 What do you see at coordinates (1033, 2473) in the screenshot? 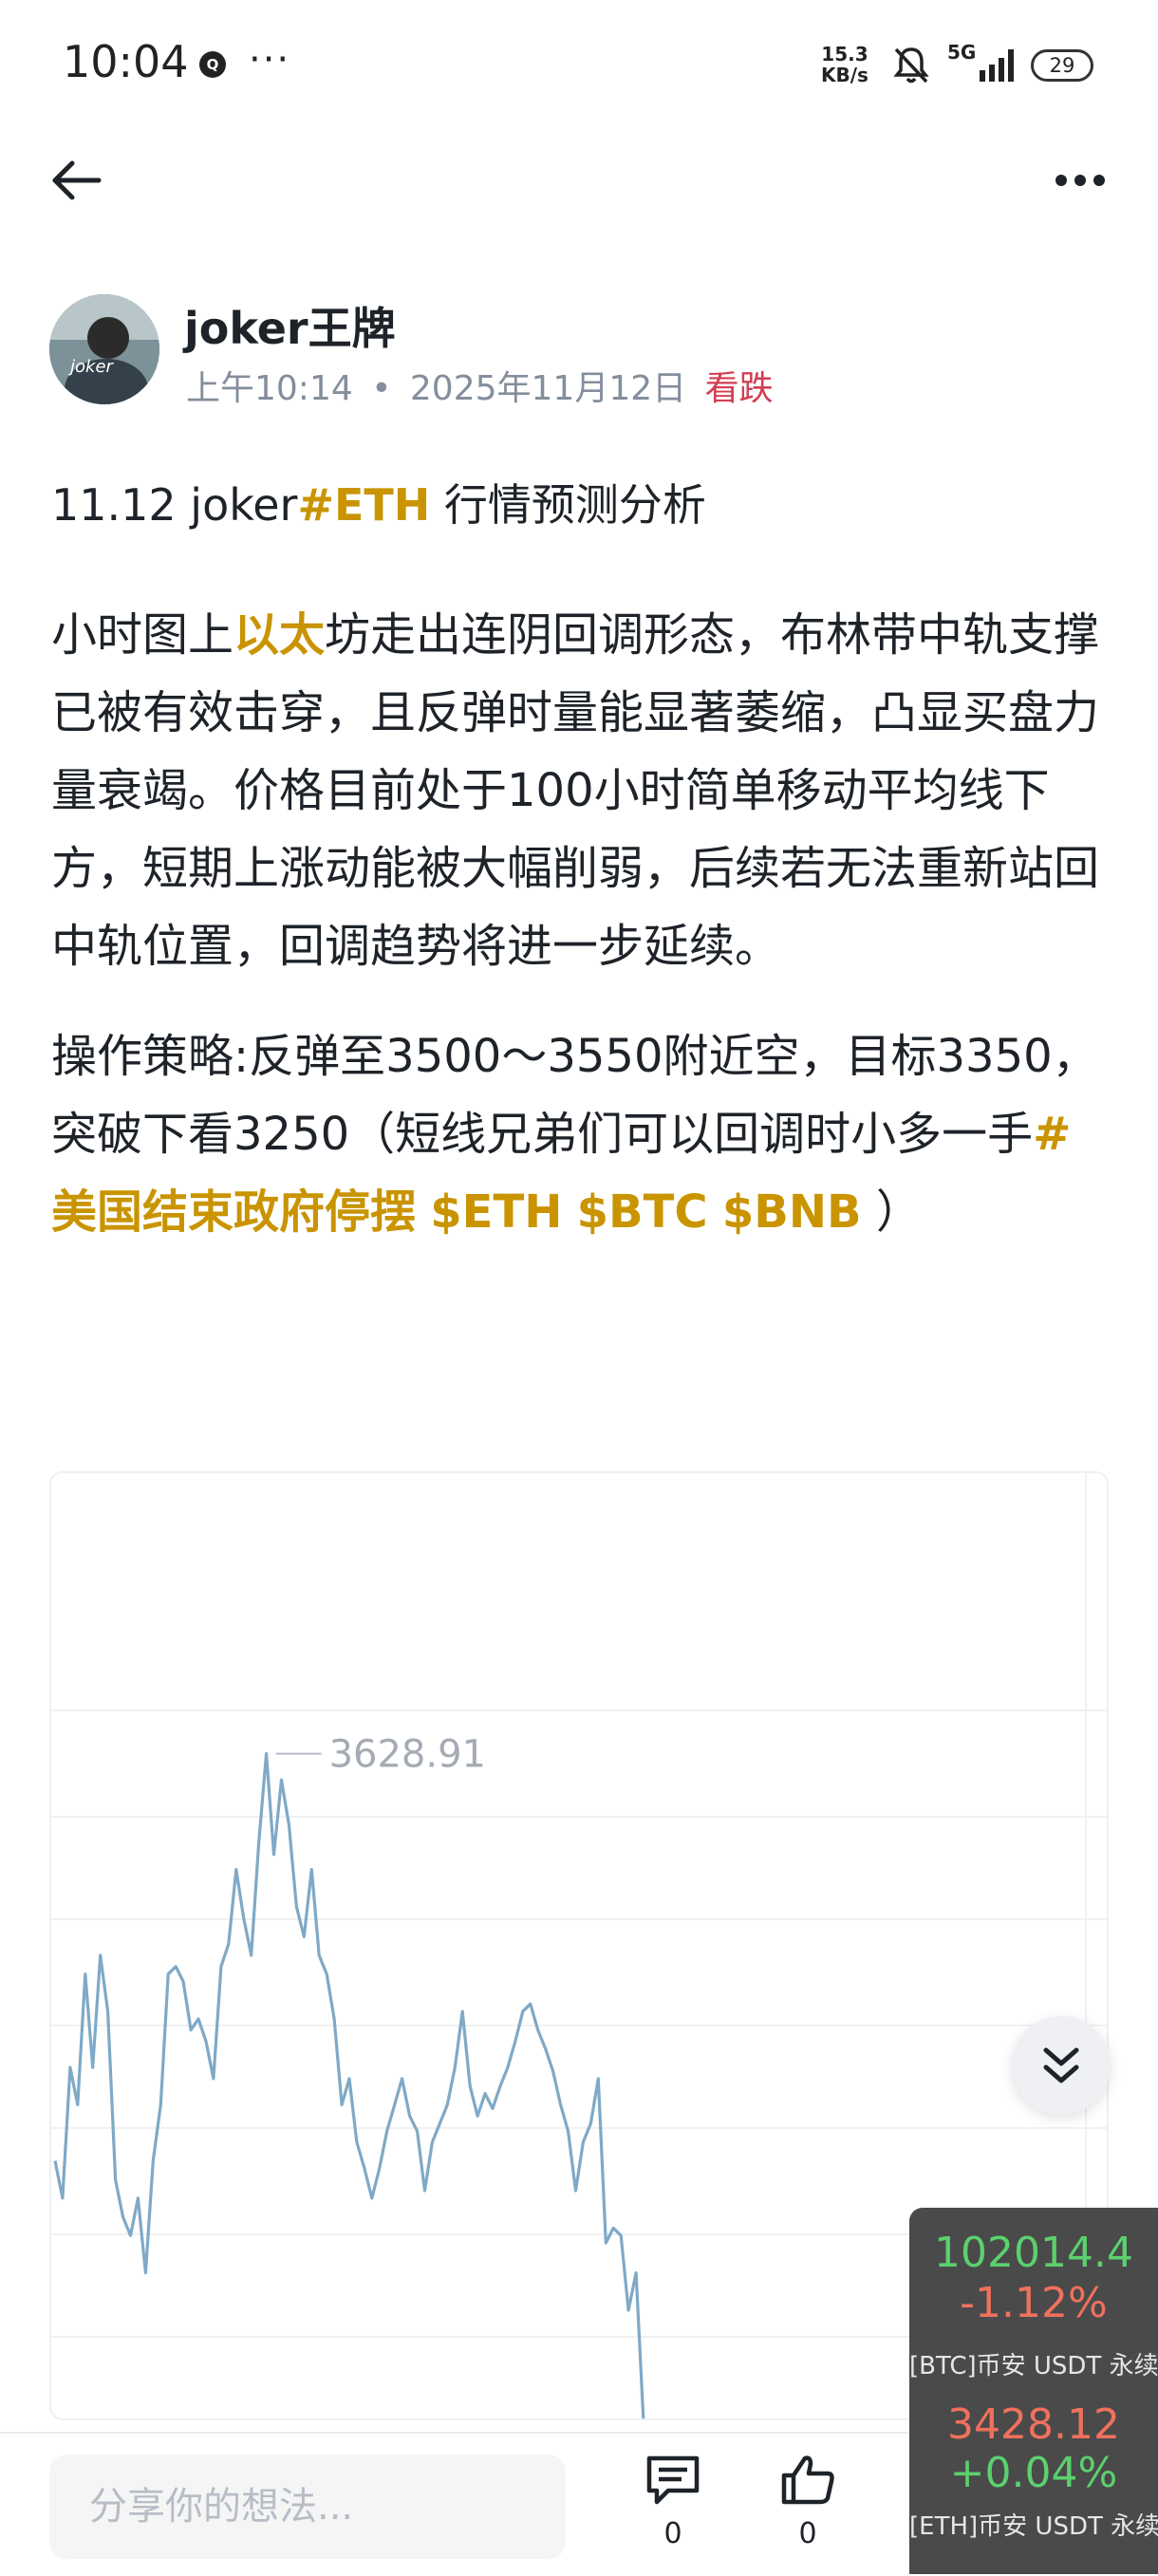
I see `eth-change: +0.04%` at bounding box center [1033, 2473].